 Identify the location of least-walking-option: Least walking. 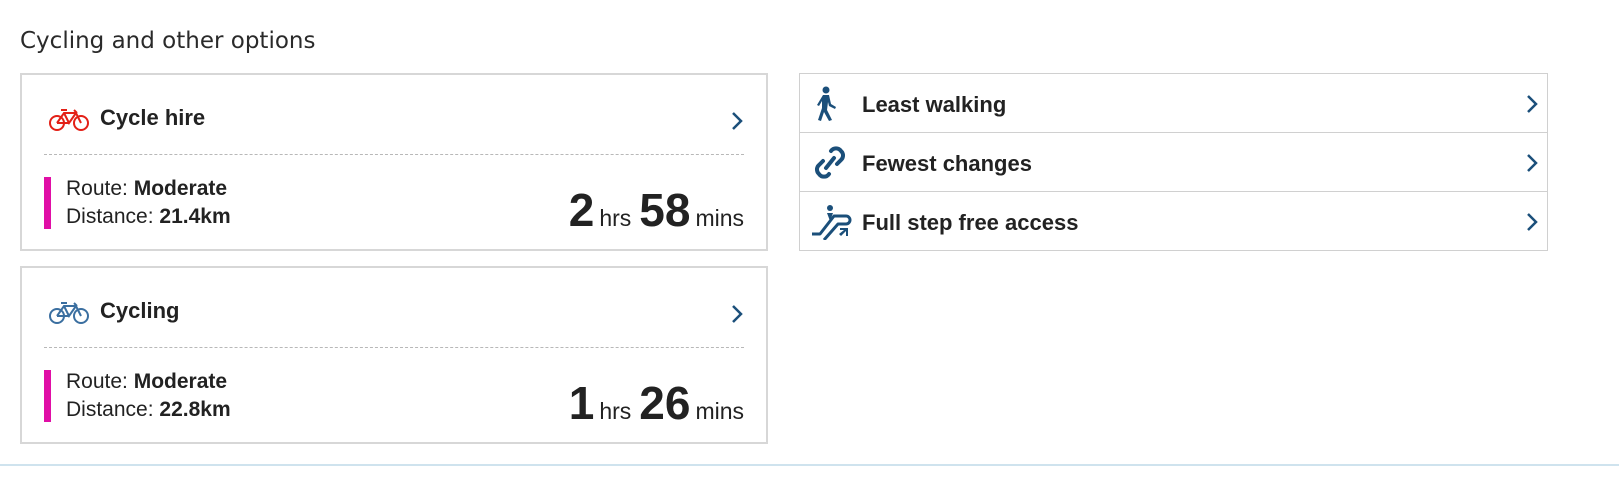
(1173, 103).